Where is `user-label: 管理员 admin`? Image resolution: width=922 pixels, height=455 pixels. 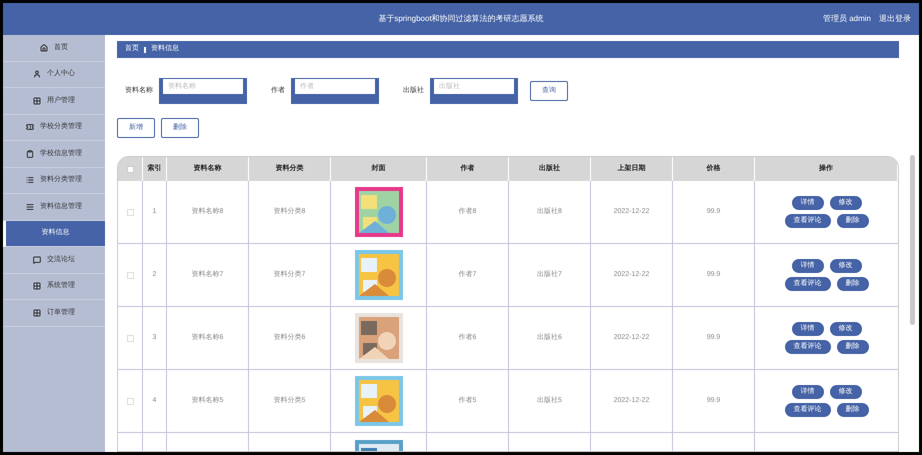 user-label: 管理员 admin is located at coordinates (846, 19).